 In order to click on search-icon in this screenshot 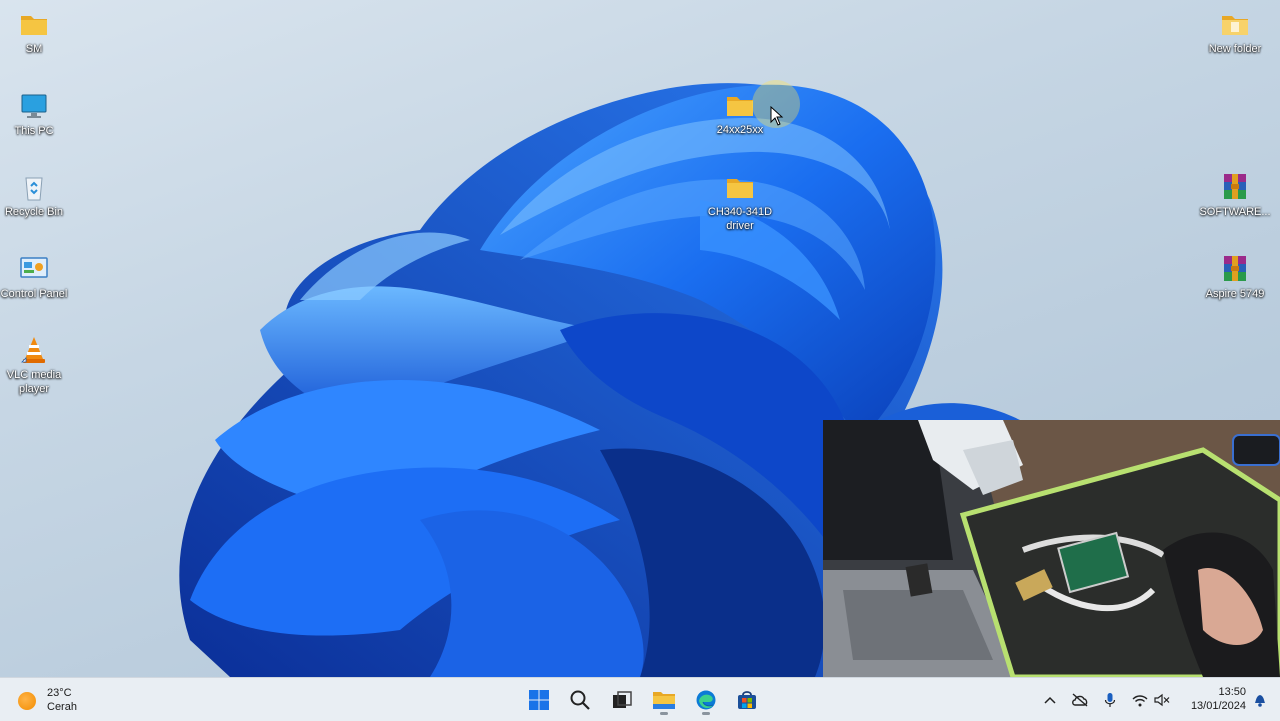, I will do `click(580, 700)`.